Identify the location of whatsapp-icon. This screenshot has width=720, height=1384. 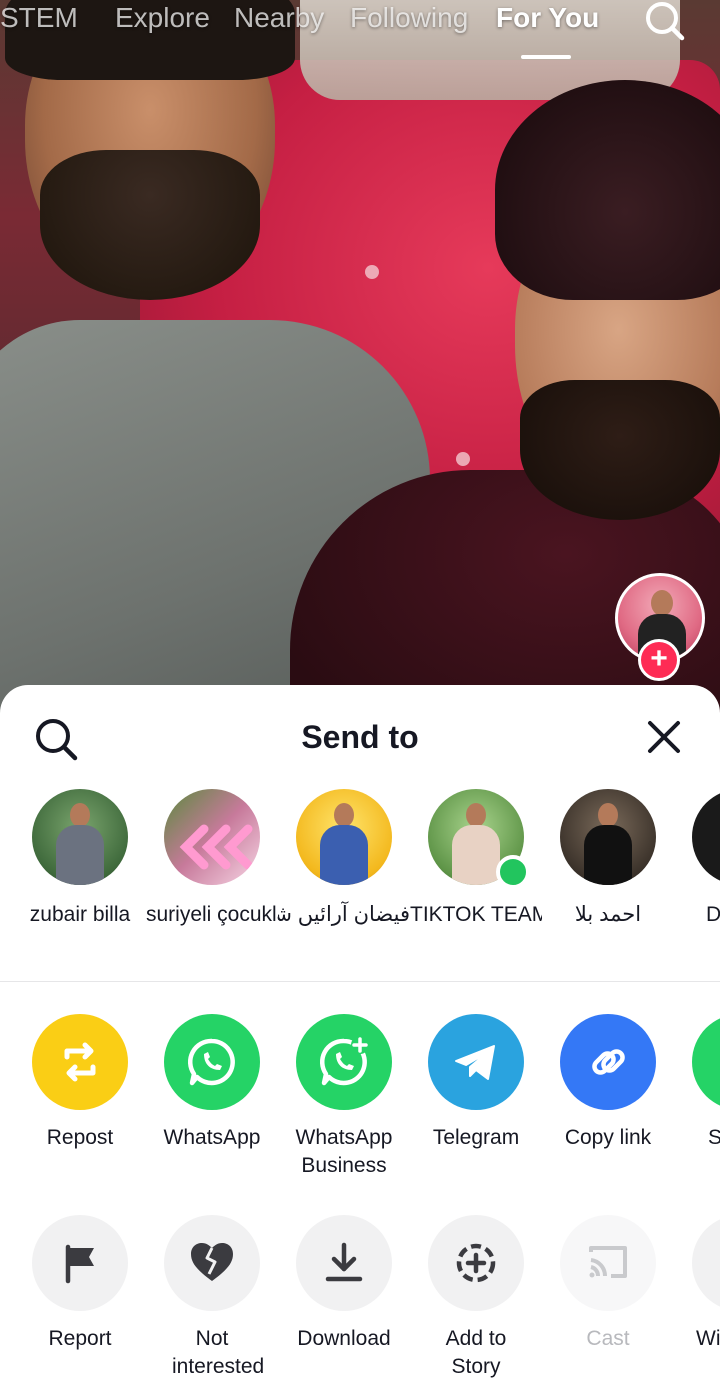
(212, 1062).